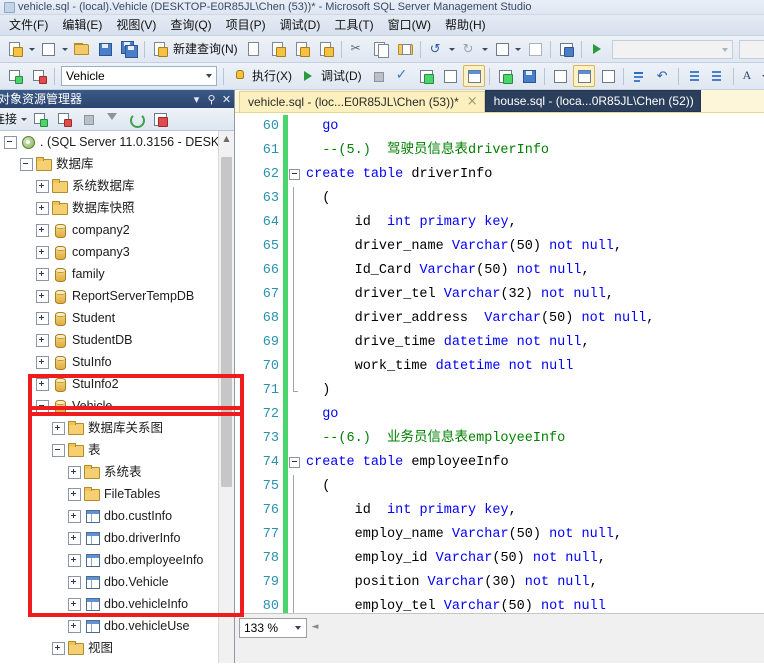 The height and width of the screenshot is (671, 764). I want to click on code-line: (, so click(535, 487).